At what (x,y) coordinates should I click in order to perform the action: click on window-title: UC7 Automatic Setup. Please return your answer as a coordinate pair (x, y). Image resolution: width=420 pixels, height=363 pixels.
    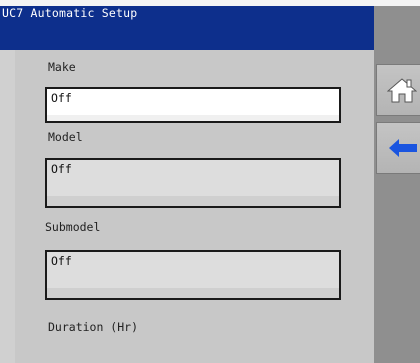
    Looking at the image, I should click on (70, 13).